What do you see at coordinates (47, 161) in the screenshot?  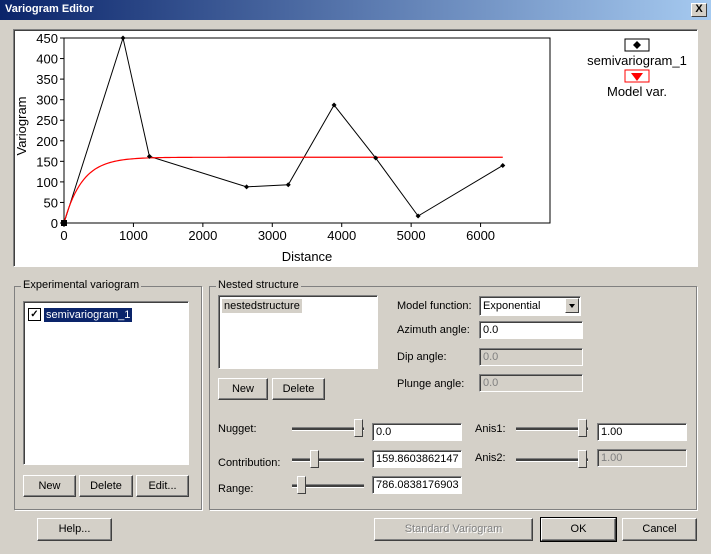 I see `y-tick-label: 150` at bounding box center [47, 161].